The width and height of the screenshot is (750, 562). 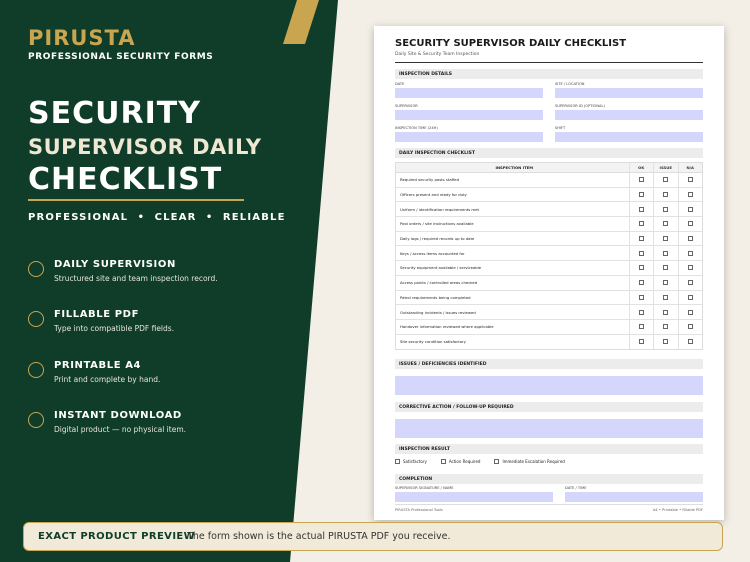 I want to click on checklist-header: INSPECTION ITEM OK ISSUE N/A, so click(x=549, y=168).